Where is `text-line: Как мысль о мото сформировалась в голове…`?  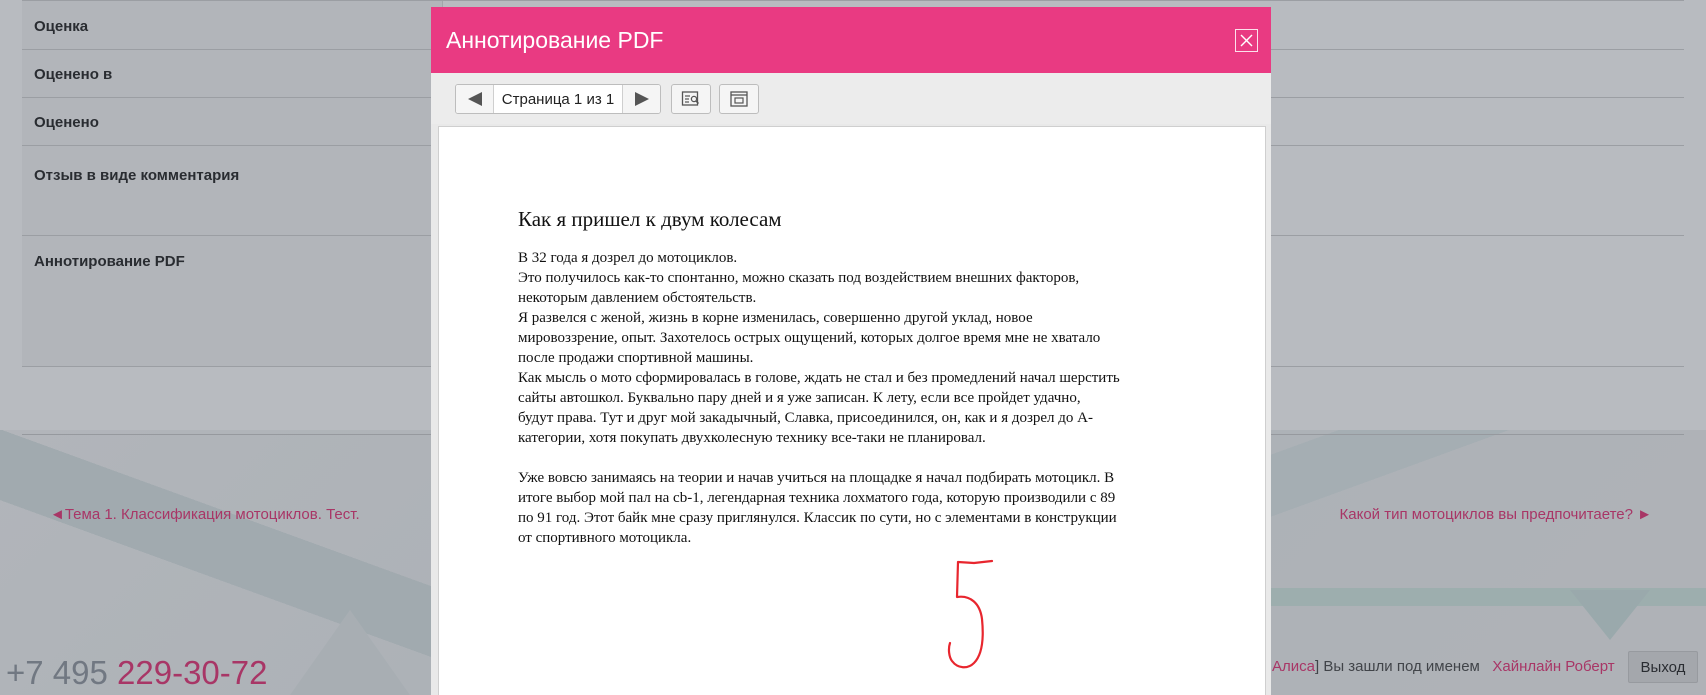
text-line: Как мысль о мото сформировалась в голове… is located at coordinates (819, 378).